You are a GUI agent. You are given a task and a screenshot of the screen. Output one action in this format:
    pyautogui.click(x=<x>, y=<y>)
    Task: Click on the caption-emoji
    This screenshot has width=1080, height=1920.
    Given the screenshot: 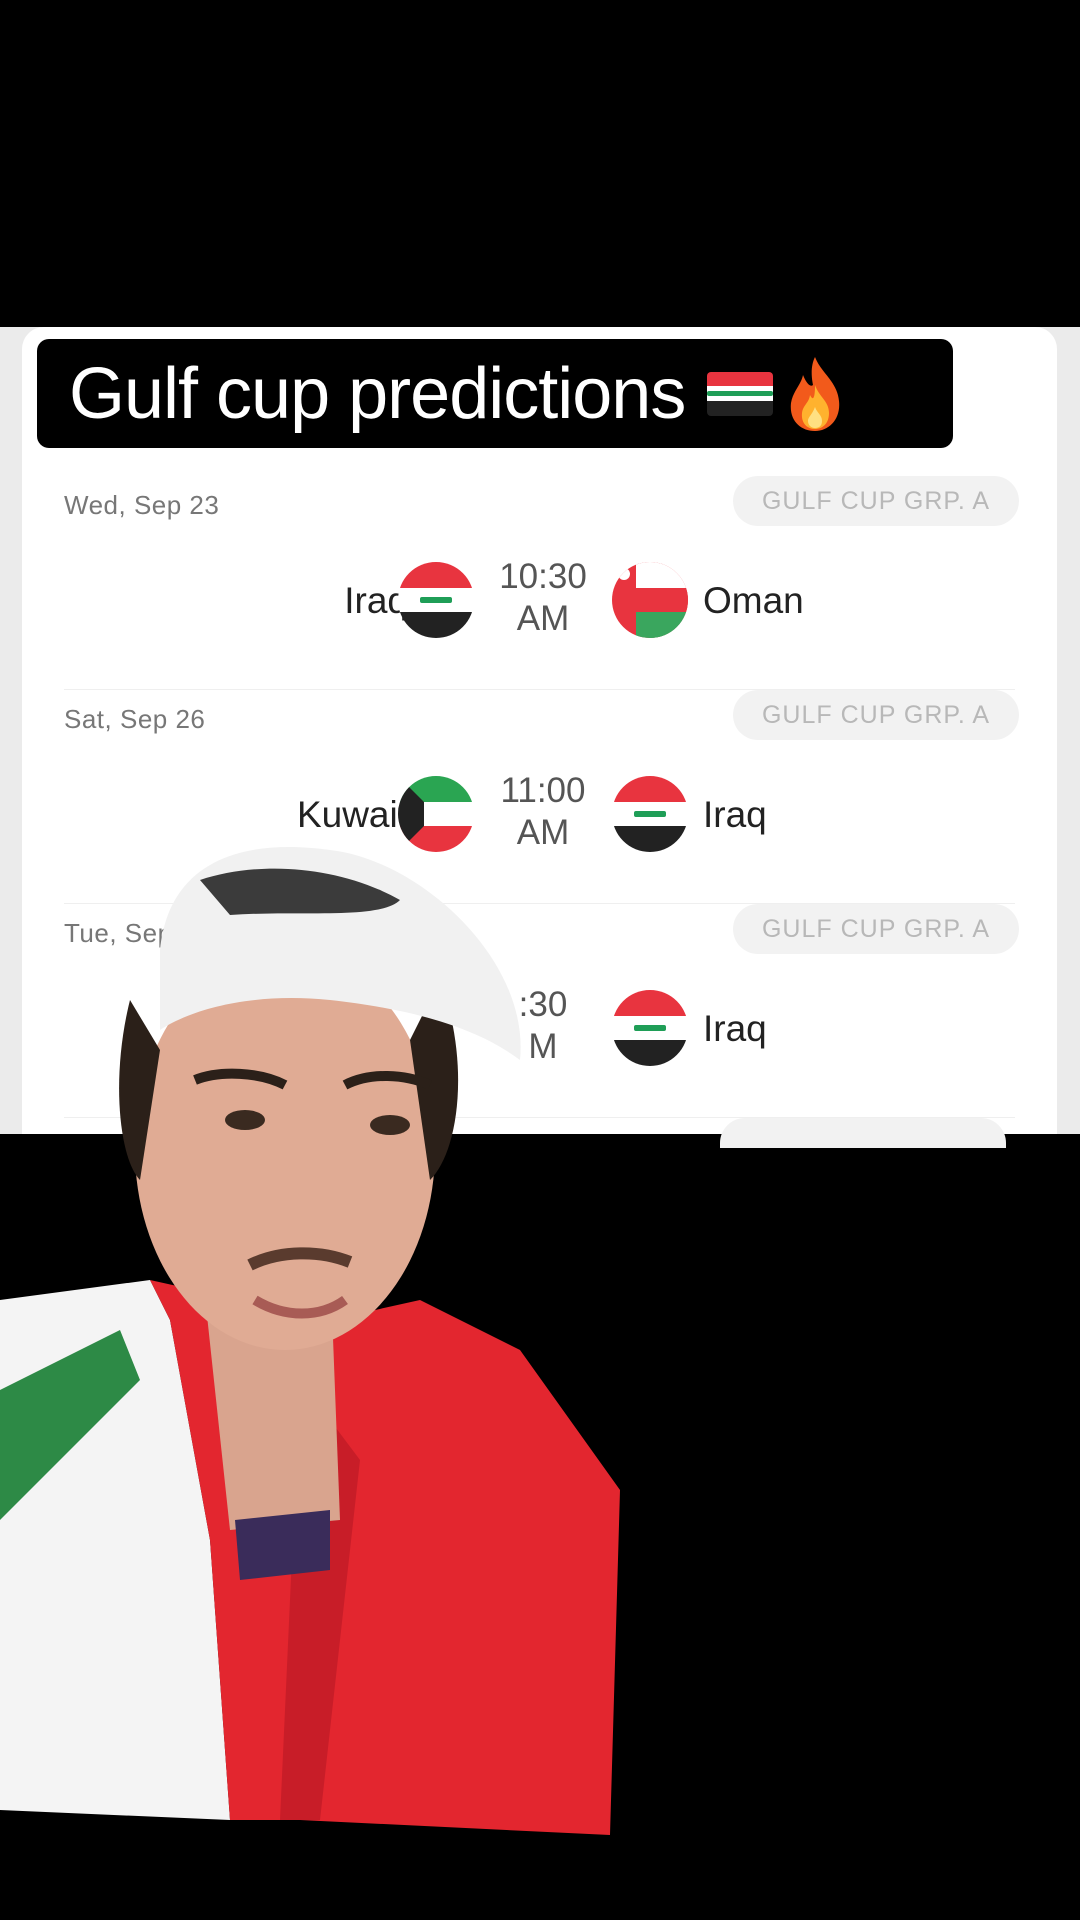 What is the action you would take?
    pyautogui.click(x=776, y=394)
    